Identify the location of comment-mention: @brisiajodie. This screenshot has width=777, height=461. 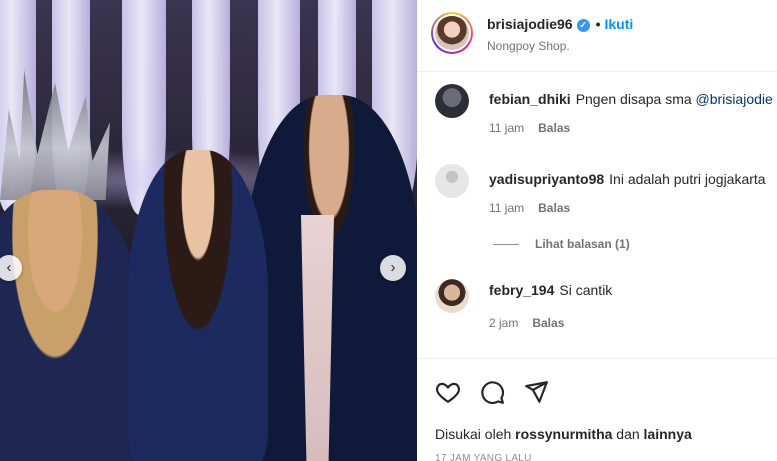
(734, 99).